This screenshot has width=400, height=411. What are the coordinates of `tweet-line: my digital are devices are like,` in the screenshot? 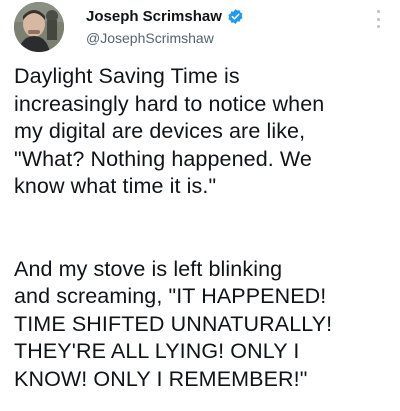 It's located at (160, 131).